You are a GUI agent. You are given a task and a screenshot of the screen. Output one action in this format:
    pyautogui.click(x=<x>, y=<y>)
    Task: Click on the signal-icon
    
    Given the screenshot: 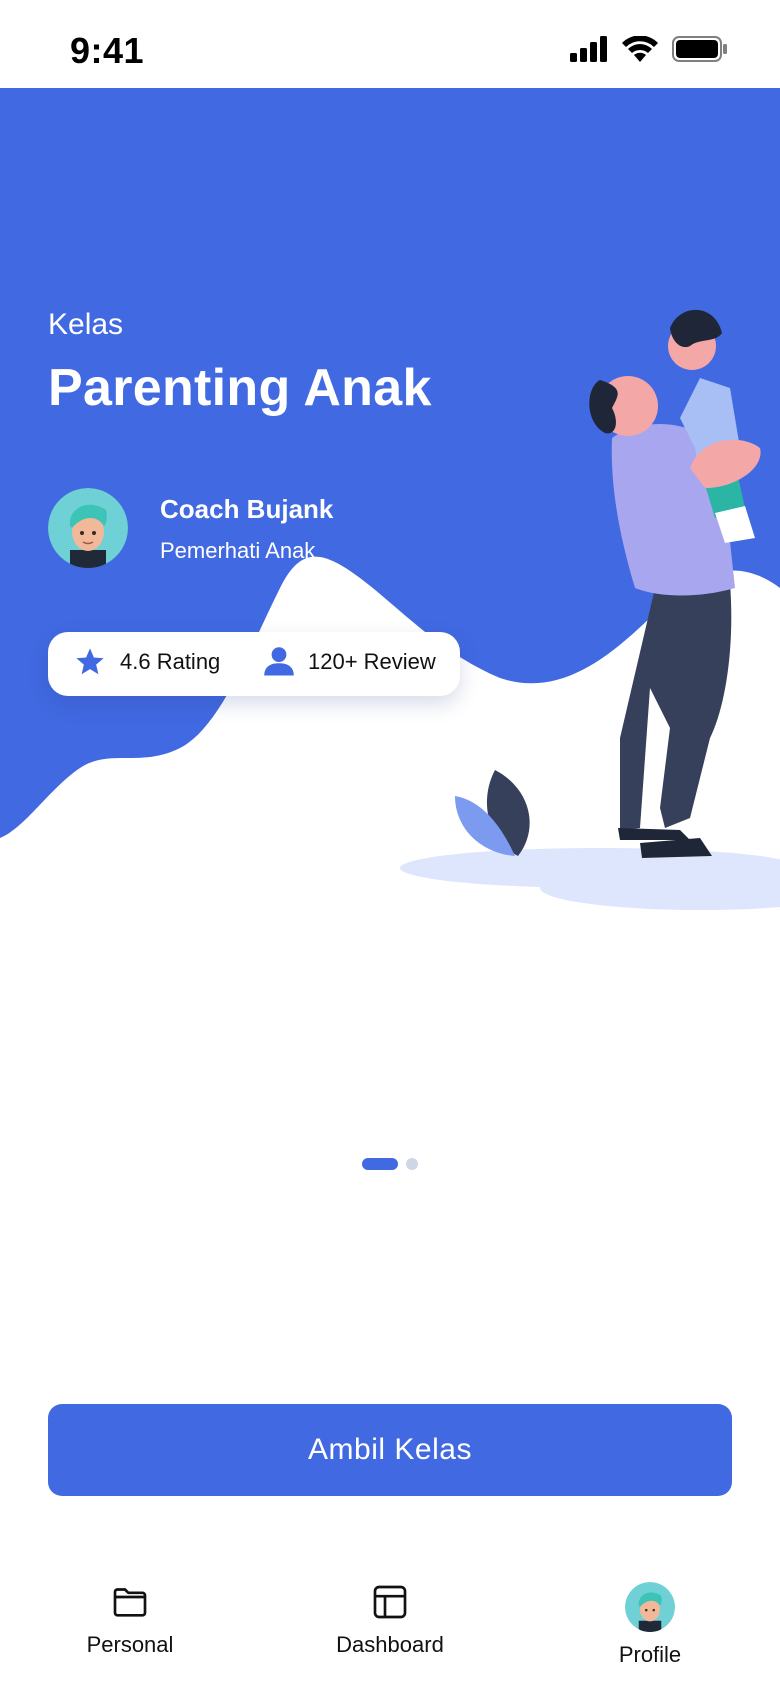 What is the action you would take?
    pyautogui.click(x=588, y=49)
    